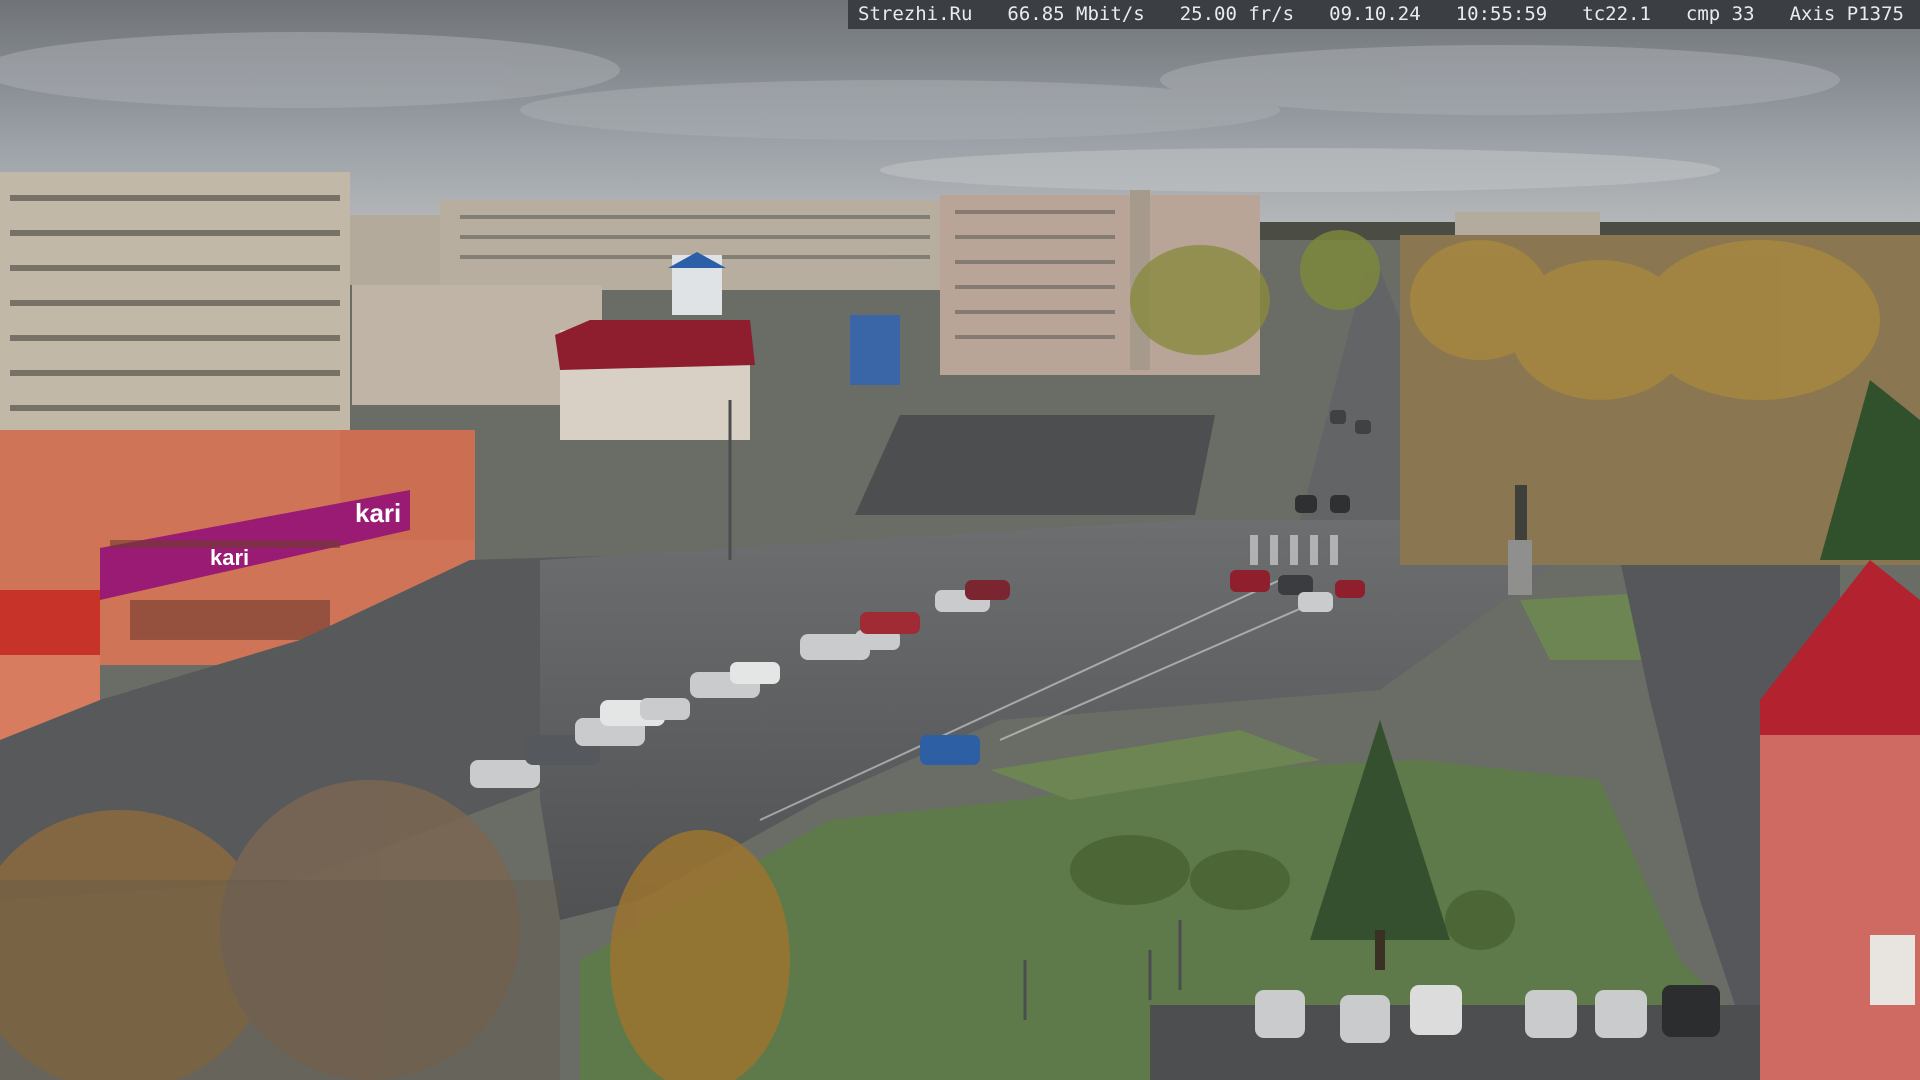 The height and width of the screenshot is (1080, 1920). What do you see at coordinates (1380, 950) in the screenshot?
I see `pine-trunk` at bounding box center [1380, 950].